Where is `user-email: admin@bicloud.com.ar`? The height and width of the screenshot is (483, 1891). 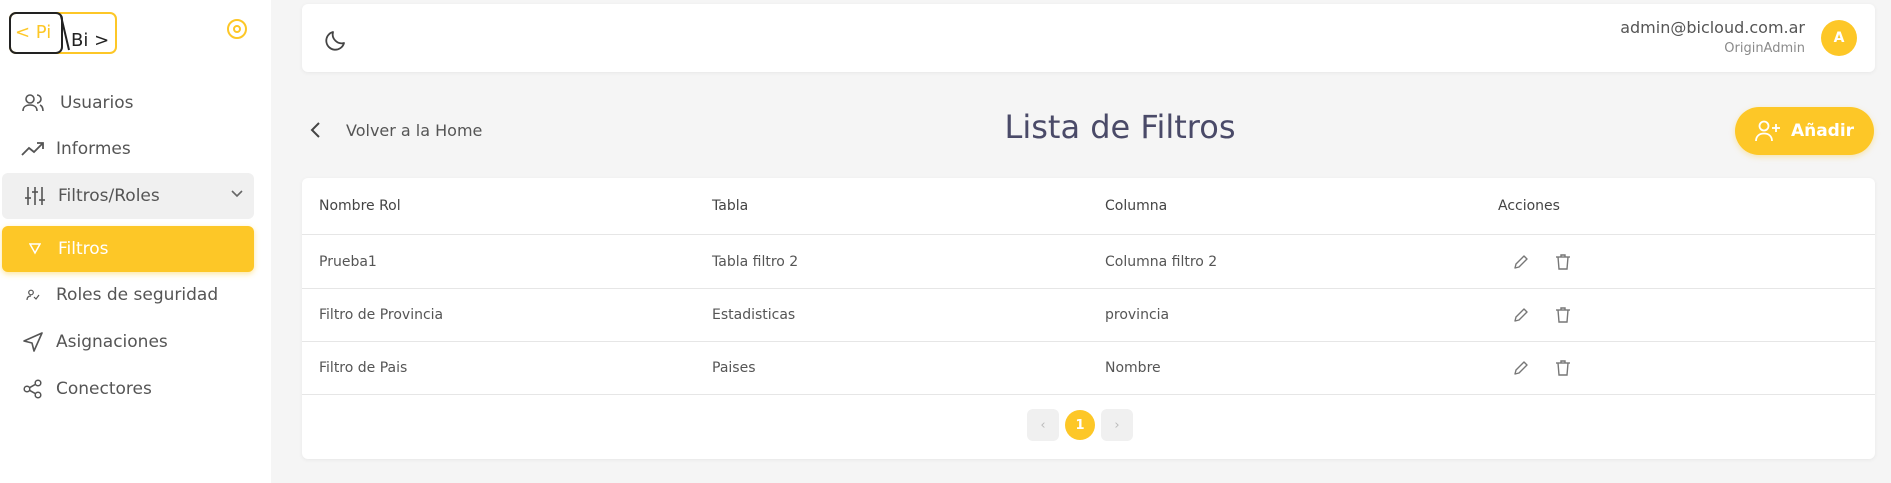 user-email: admin@bicloud.com.ar is located at coordinates (1712, 27).